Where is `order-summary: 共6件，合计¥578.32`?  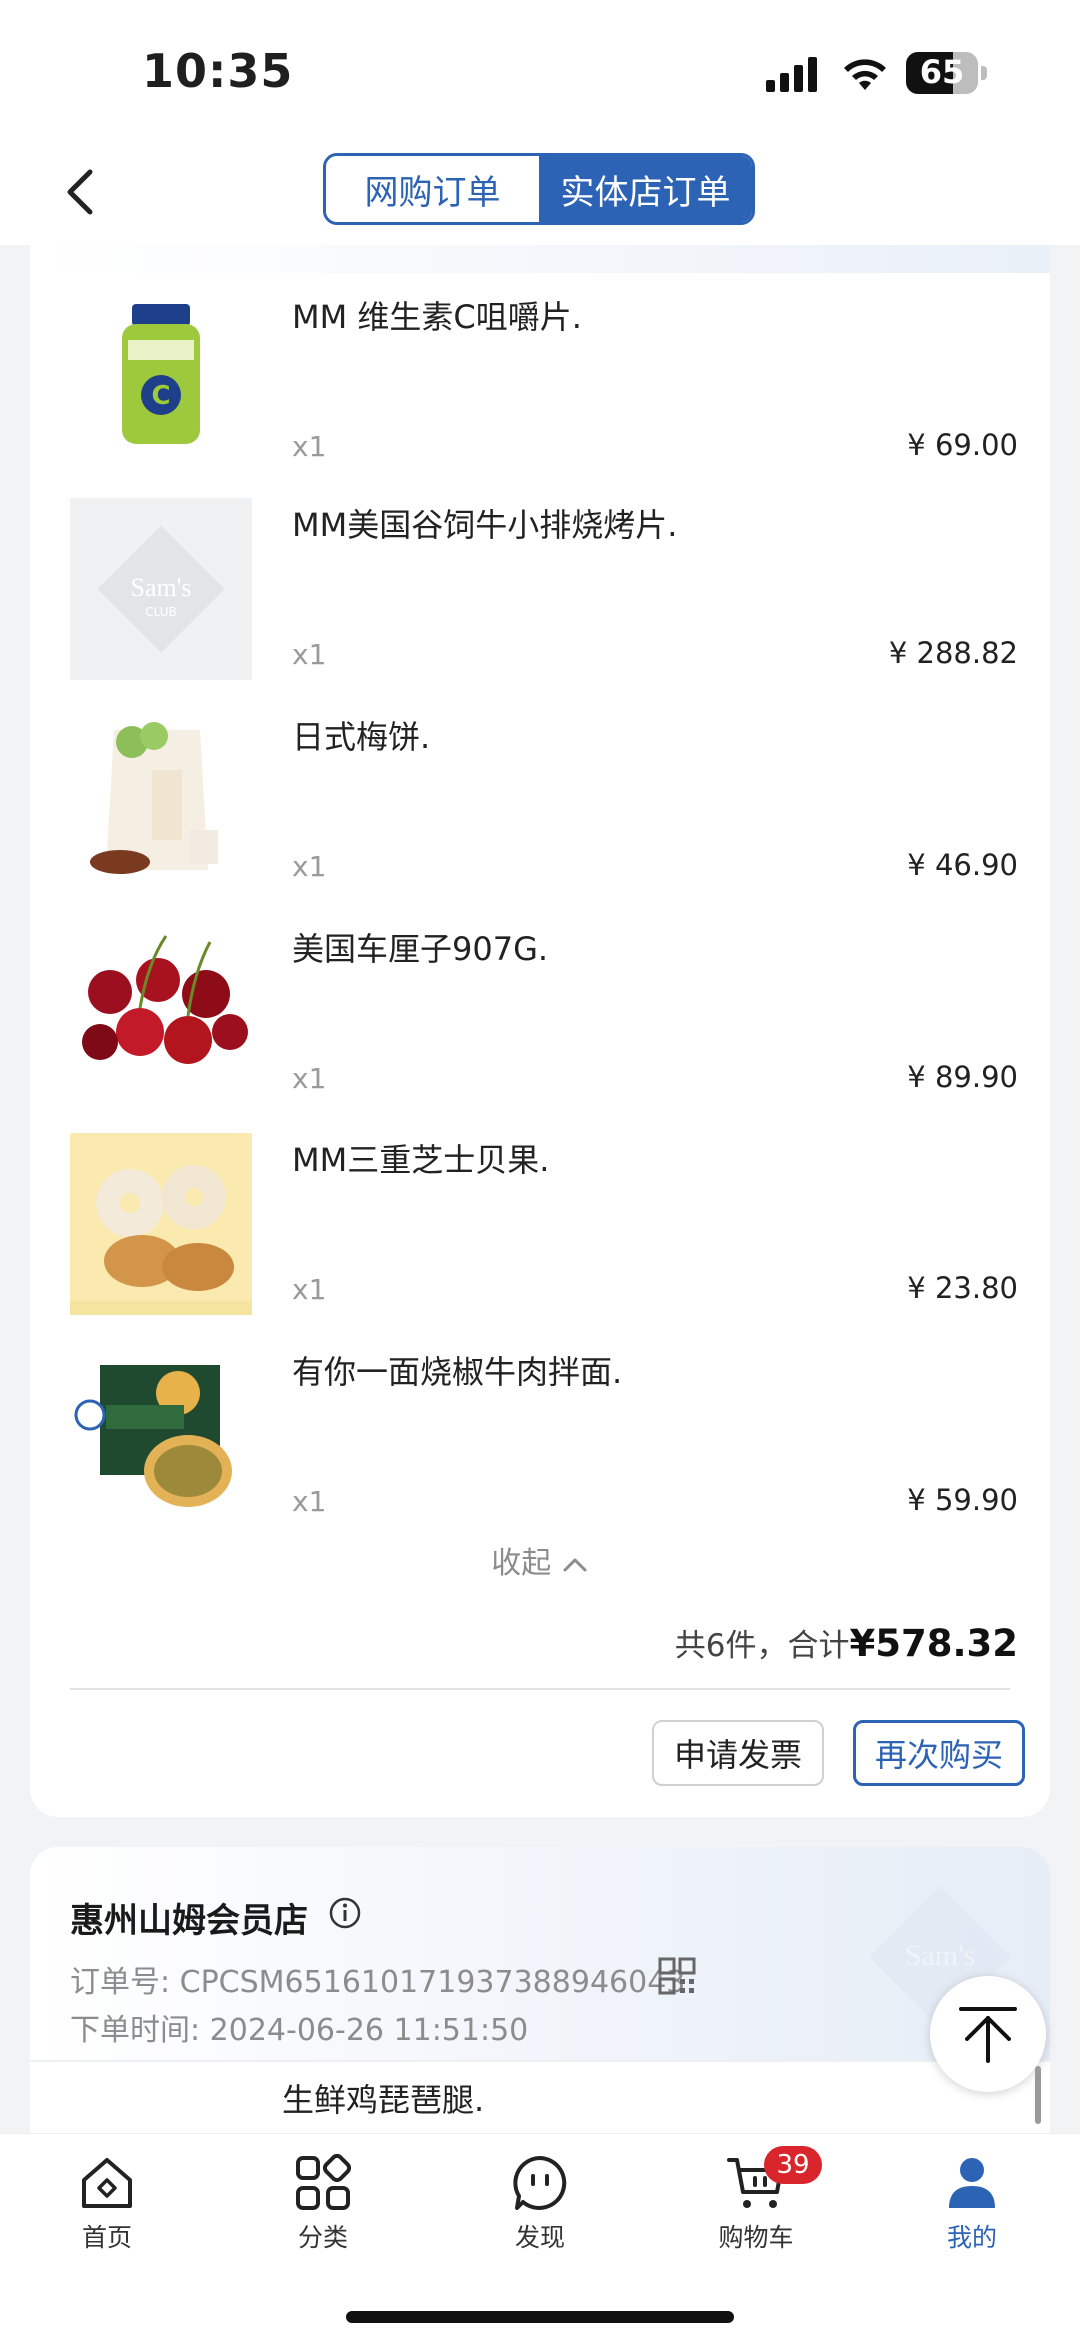
order-summary: 共6件，合计¥578.32 is located at coordinates (846, 1642).